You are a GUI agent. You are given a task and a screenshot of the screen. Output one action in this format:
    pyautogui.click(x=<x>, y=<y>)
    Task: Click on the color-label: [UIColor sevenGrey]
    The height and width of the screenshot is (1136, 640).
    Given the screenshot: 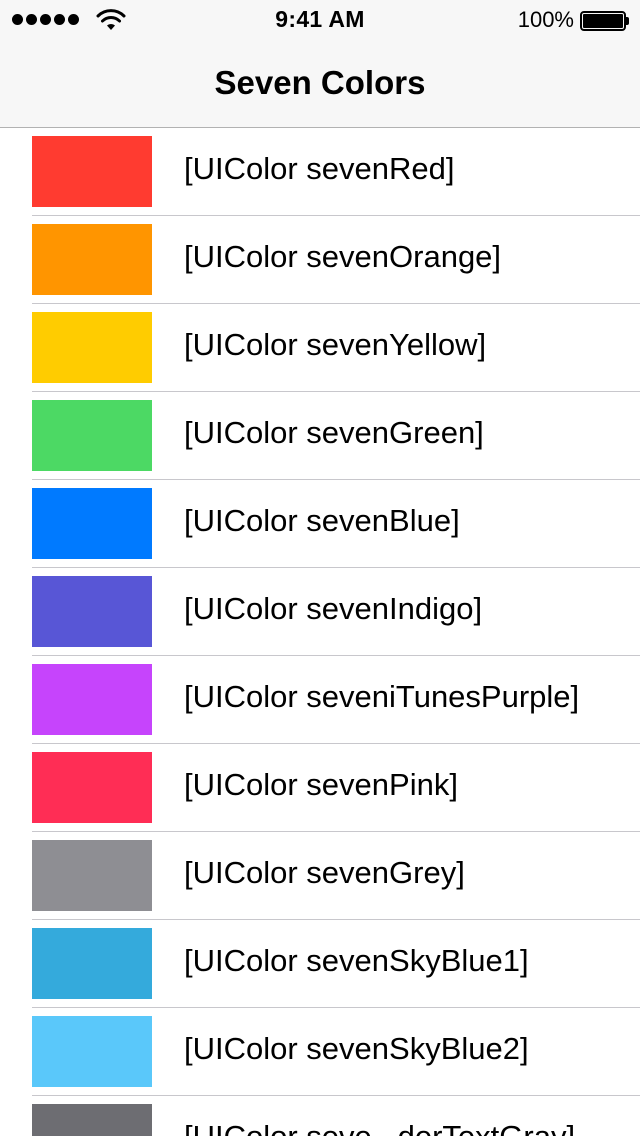 What is the action you would take?
    pyautogui.click(x=324, y=872)
    